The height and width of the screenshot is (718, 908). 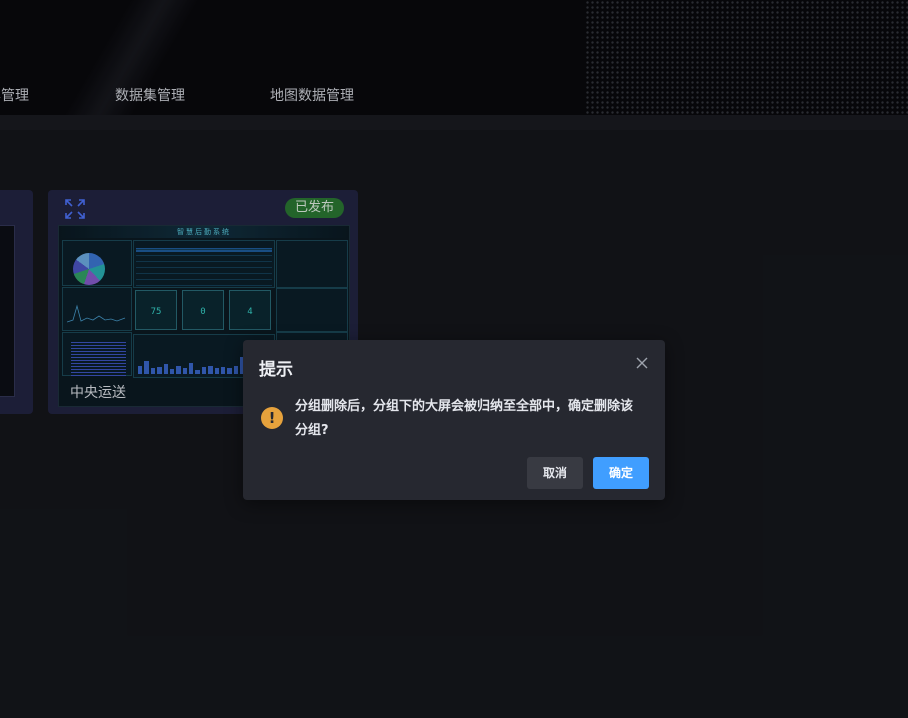 What do you see at coordinates (555, 473) in the screenshot?
I see `cancel-button: 取消` at bounding box center [555, 473].